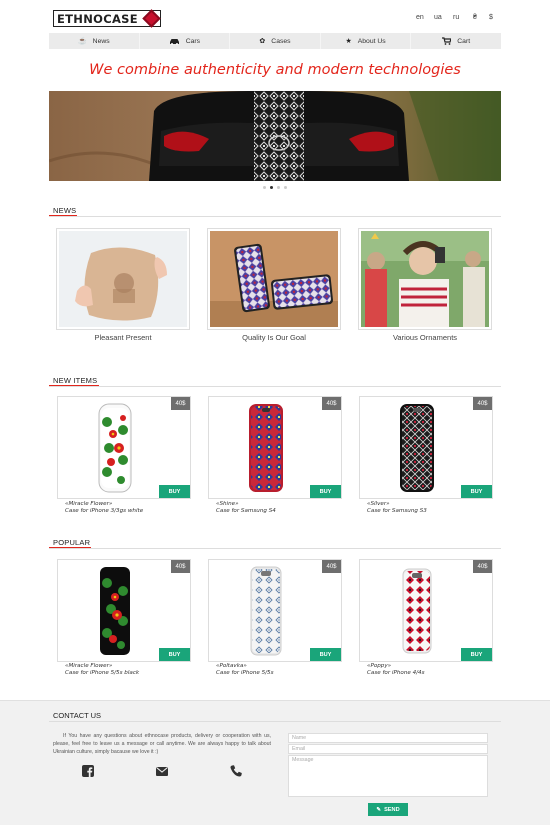  I want to click on nav-item-cart: Cart, so click(456, 41).